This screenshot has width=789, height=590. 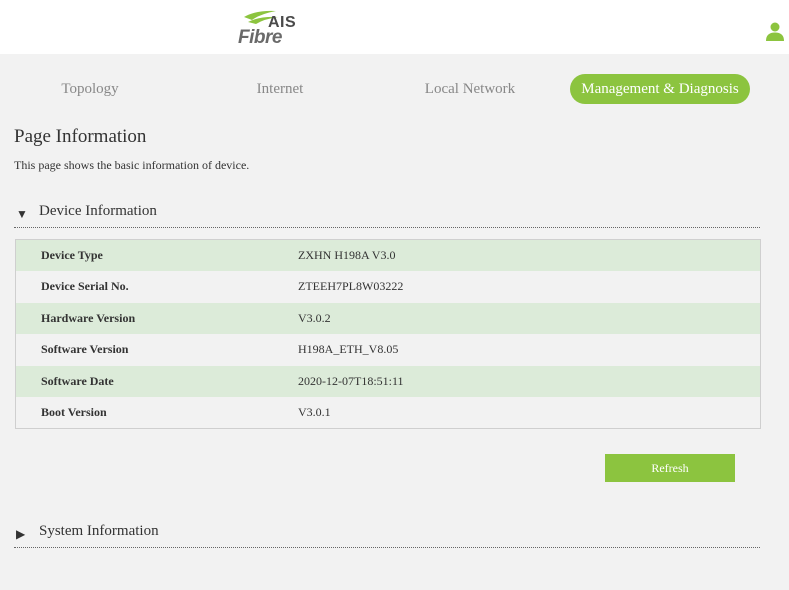 What do you see at coordinates (670, 468) in the screenshot?
I see `refresh-button: Refresh` at bounding box center [670, 468].